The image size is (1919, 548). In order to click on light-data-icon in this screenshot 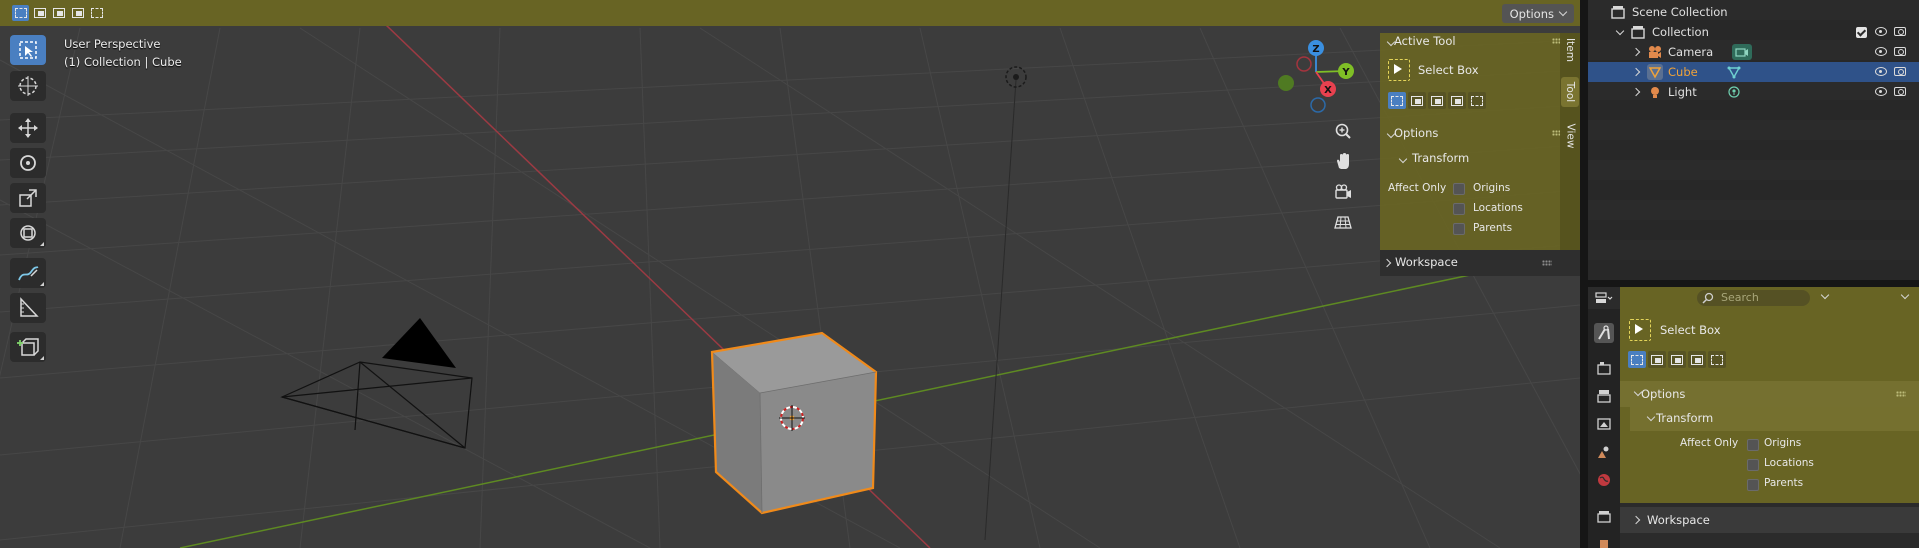, I will do `click(1734, 92)`.